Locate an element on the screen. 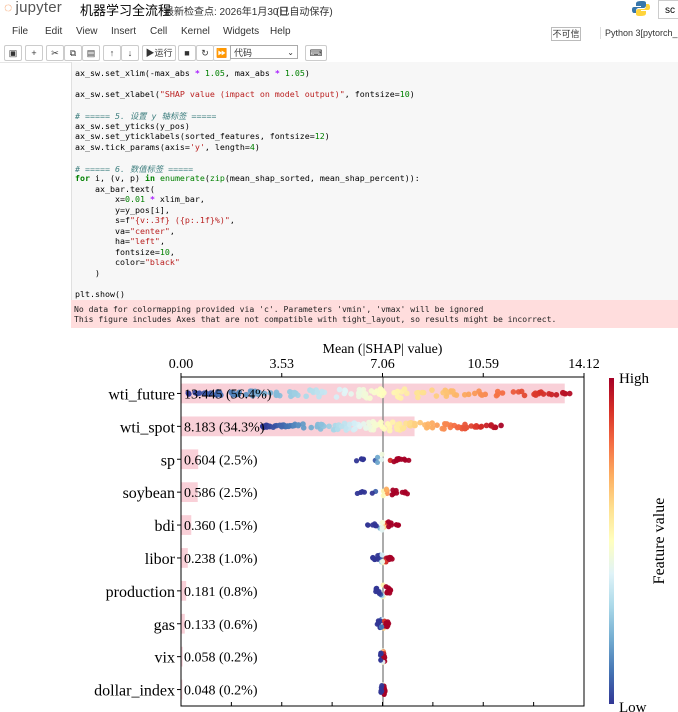 The image size is (678, 712). checkpoint-status: 最新检查点: 2026年1月30日 is located at coordinates (226, 12).